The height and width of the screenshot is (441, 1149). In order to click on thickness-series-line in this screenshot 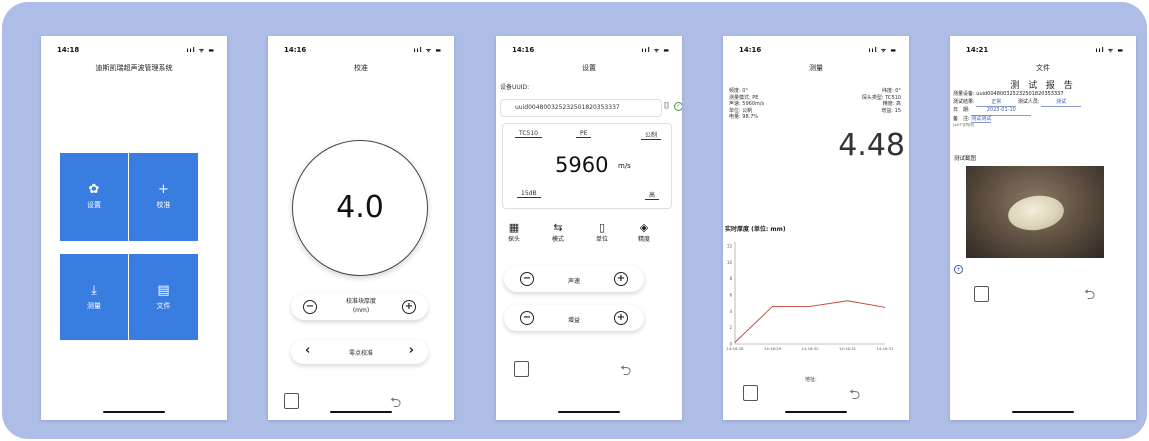, I will do `click(810, 321)`.